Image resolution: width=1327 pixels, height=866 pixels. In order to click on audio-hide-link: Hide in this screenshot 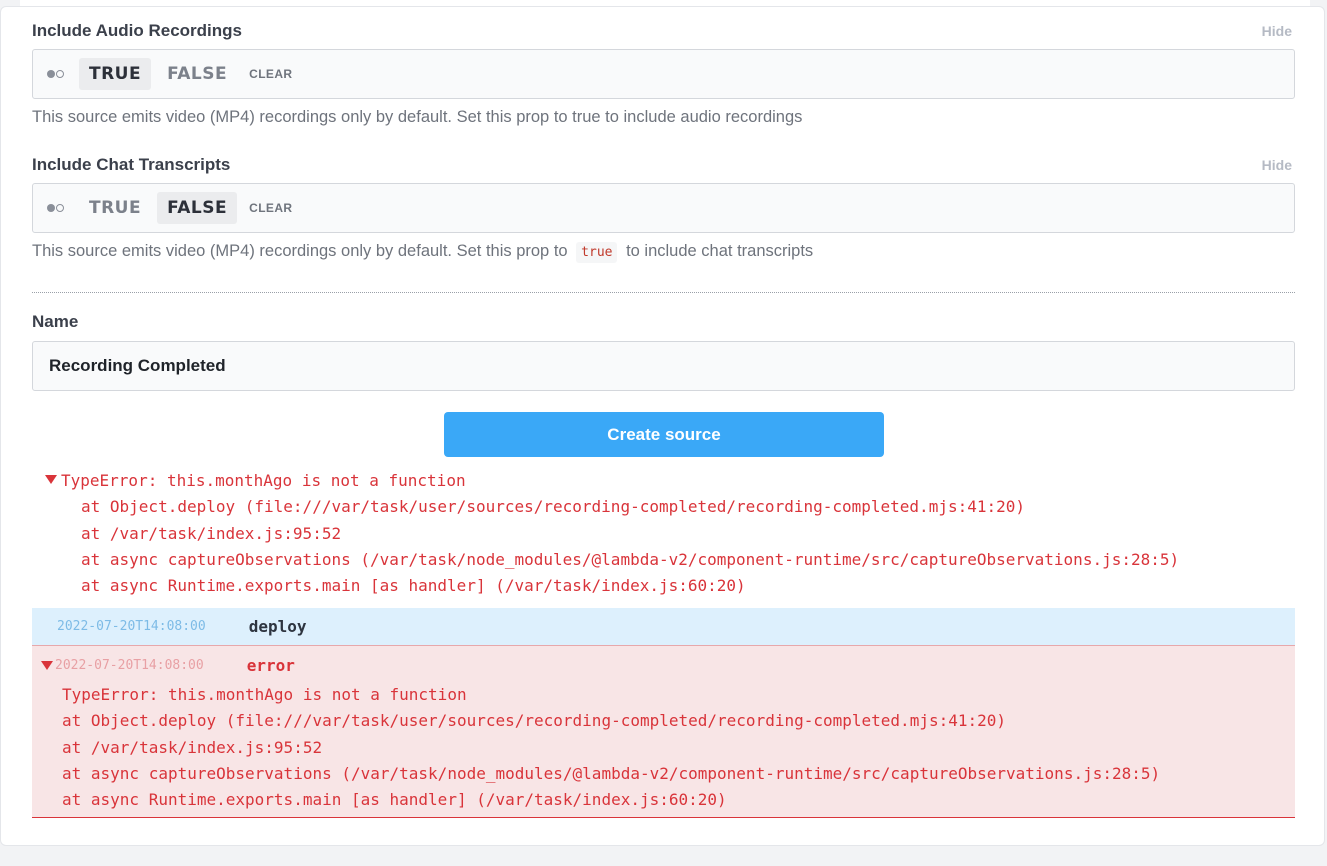, I will do `click(1277, 31)`.